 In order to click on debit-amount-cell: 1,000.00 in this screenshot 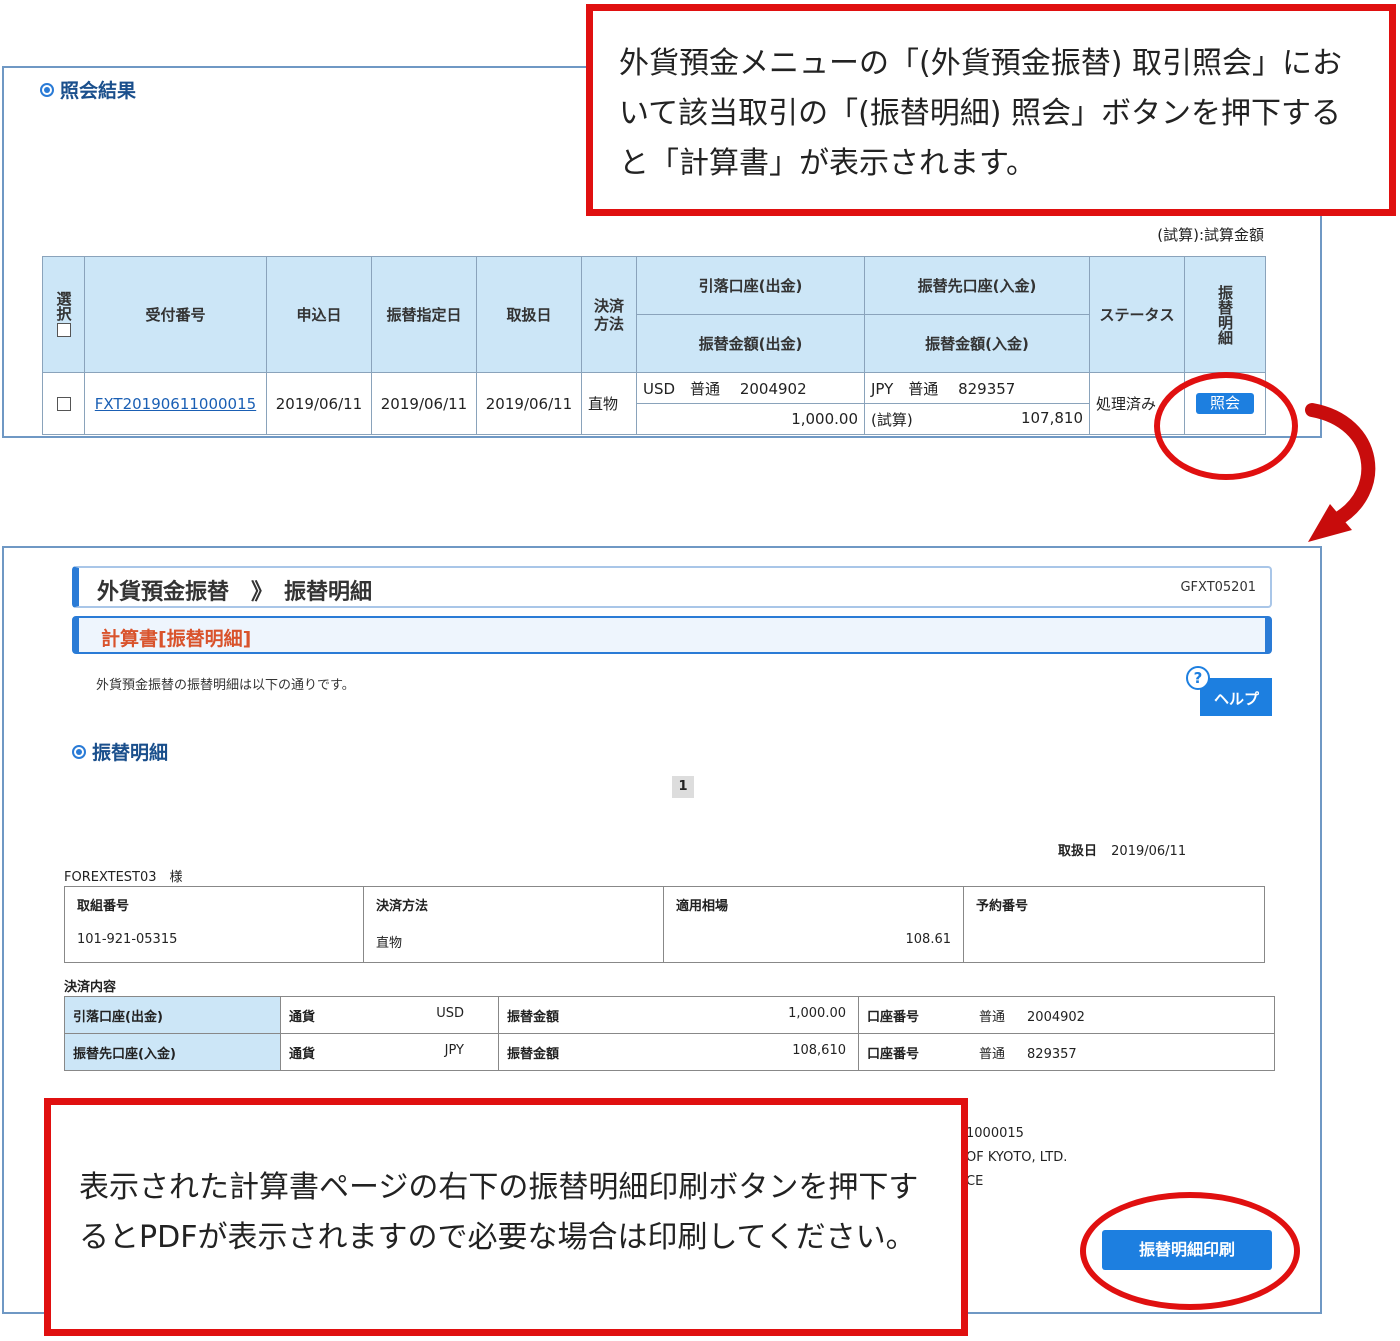, I will do `click(750, 419)`.